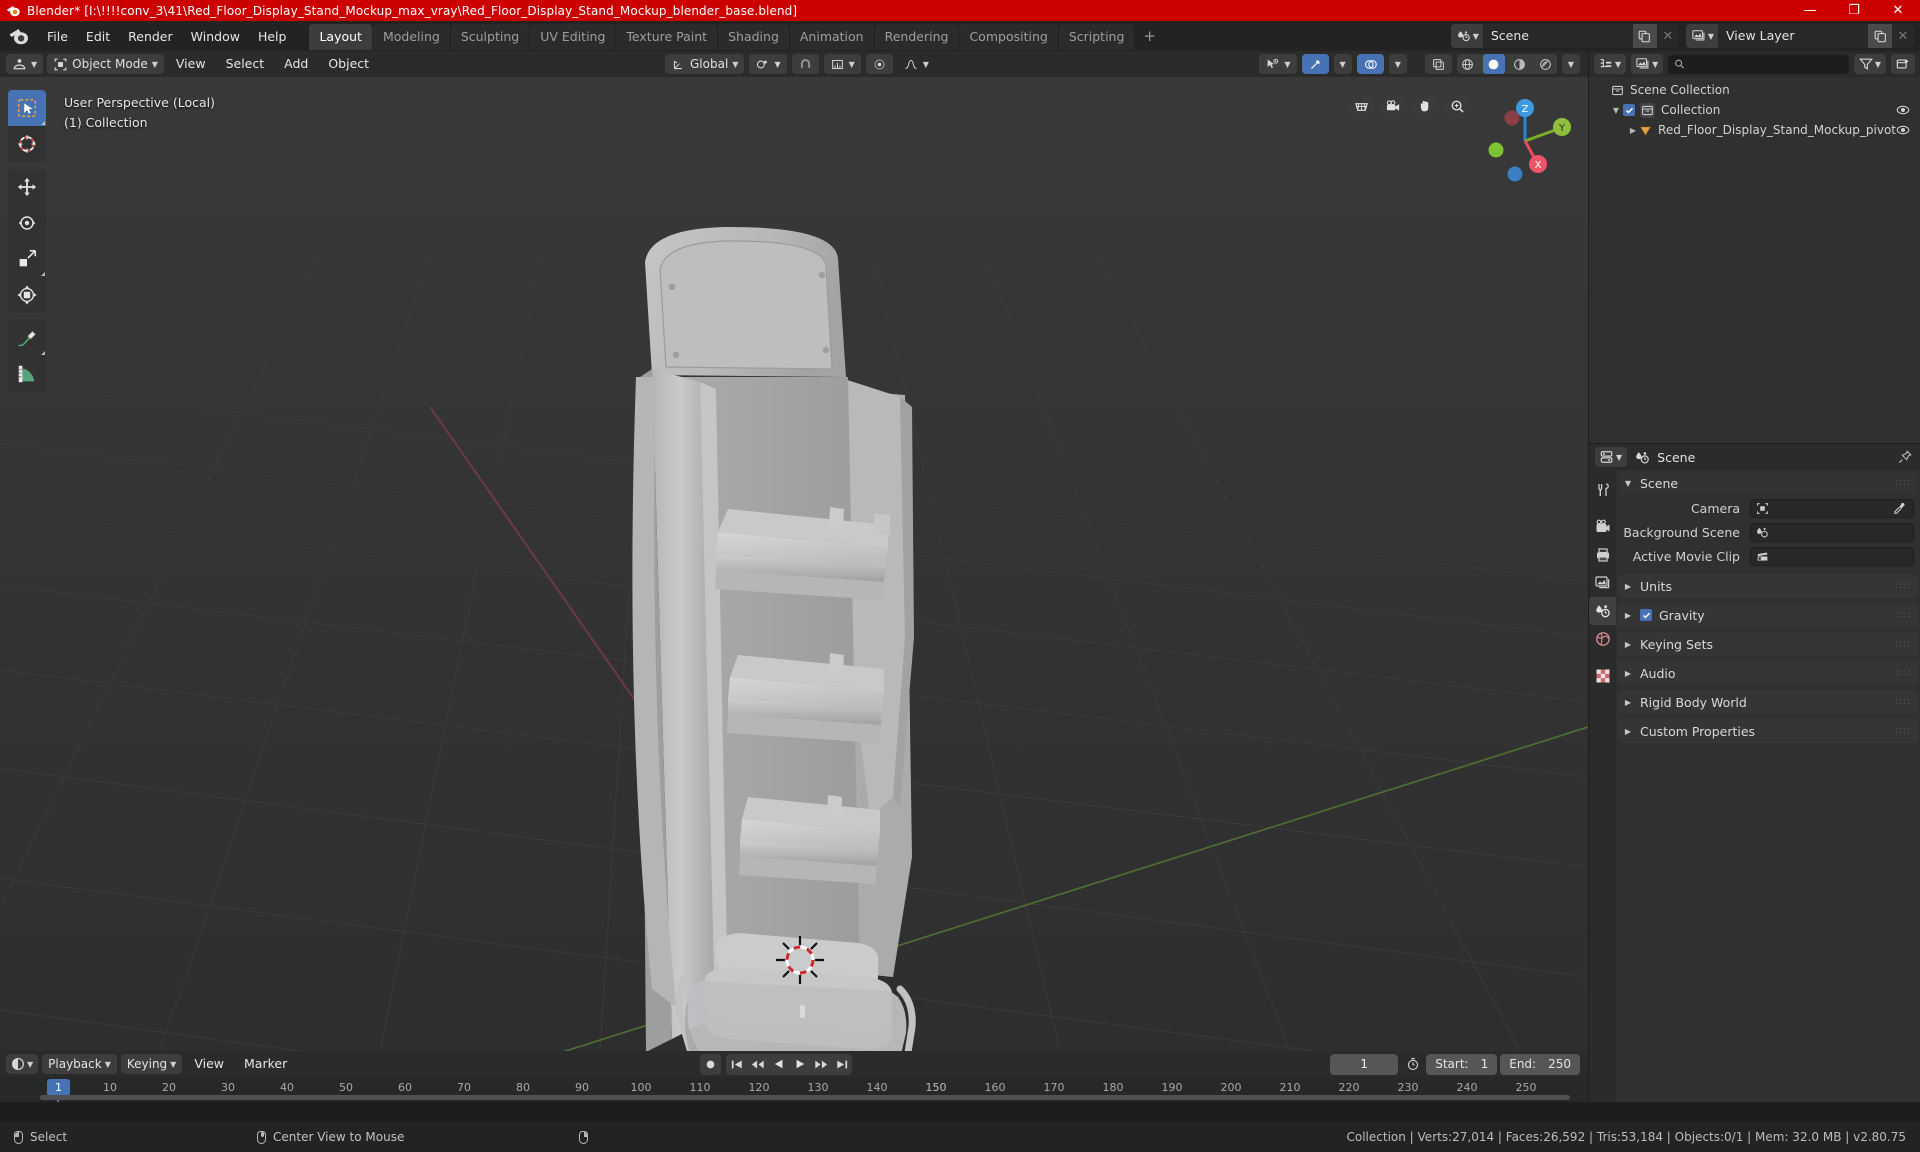  What do you see at coordinates (22, 1064) in the screenshot?
I see `timeline-editor-type-selector: ▼` at bounding box center [22, 1064].